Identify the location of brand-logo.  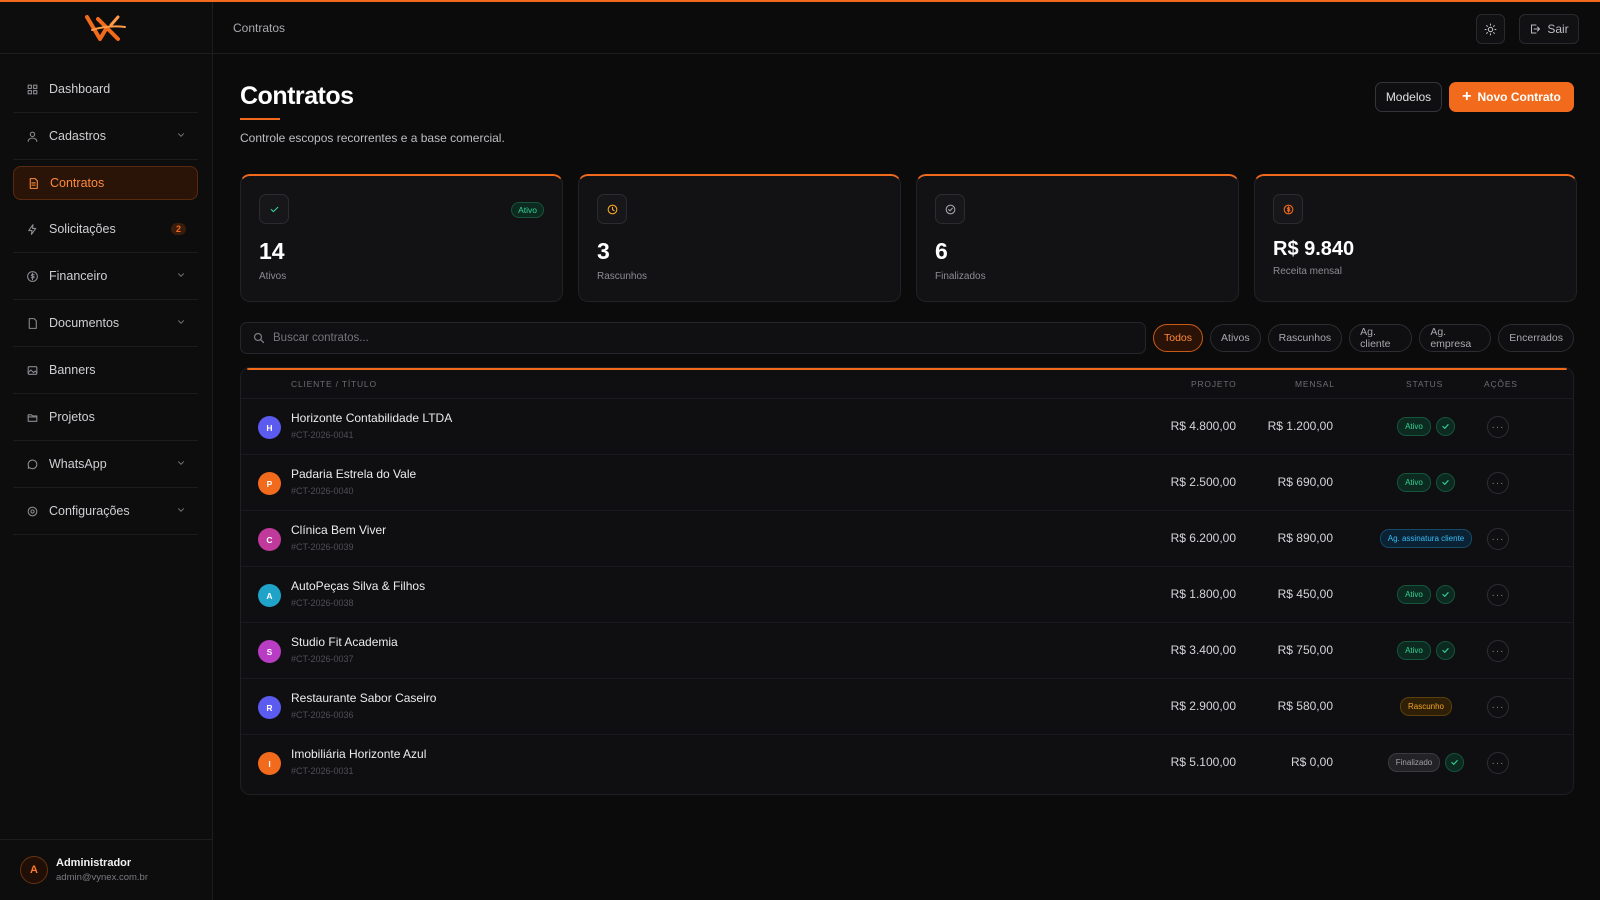
(106, 28).